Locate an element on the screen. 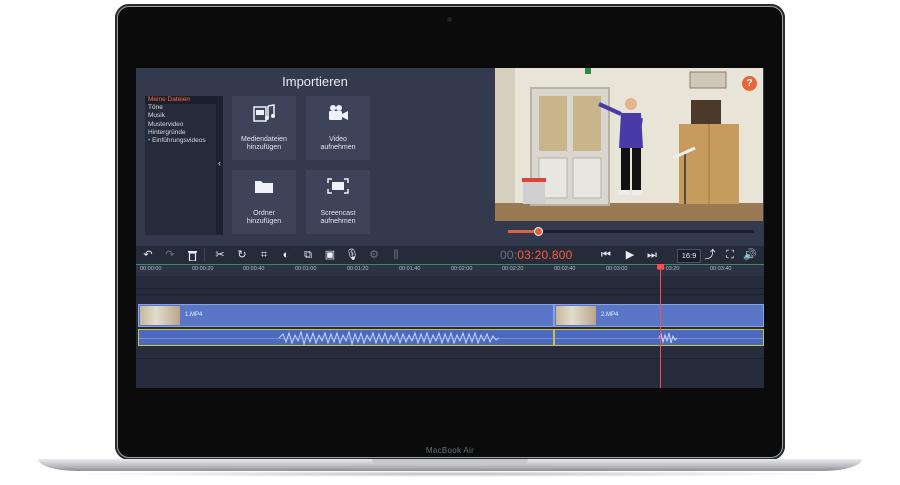 The height and width of the screenshot is (485, 900). ruler-label: 00:00:20 is located at coordinates (203, 269).